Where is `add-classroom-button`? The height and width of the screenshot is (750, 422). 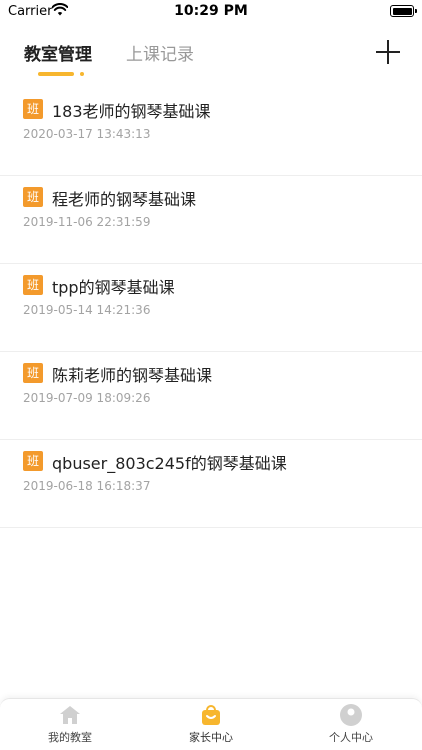
add-classroom-button is located at coordinates (388, 52).